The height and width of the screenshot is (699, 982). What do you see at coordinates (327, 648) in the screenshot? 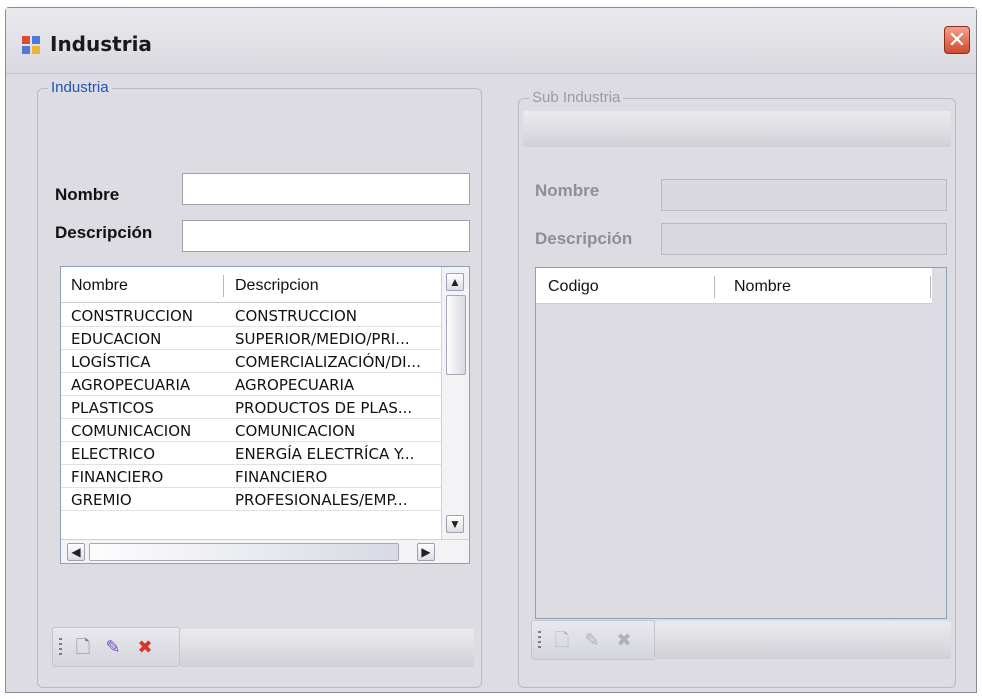
I see `toolbar-strip` at bounding box center [327, 648].